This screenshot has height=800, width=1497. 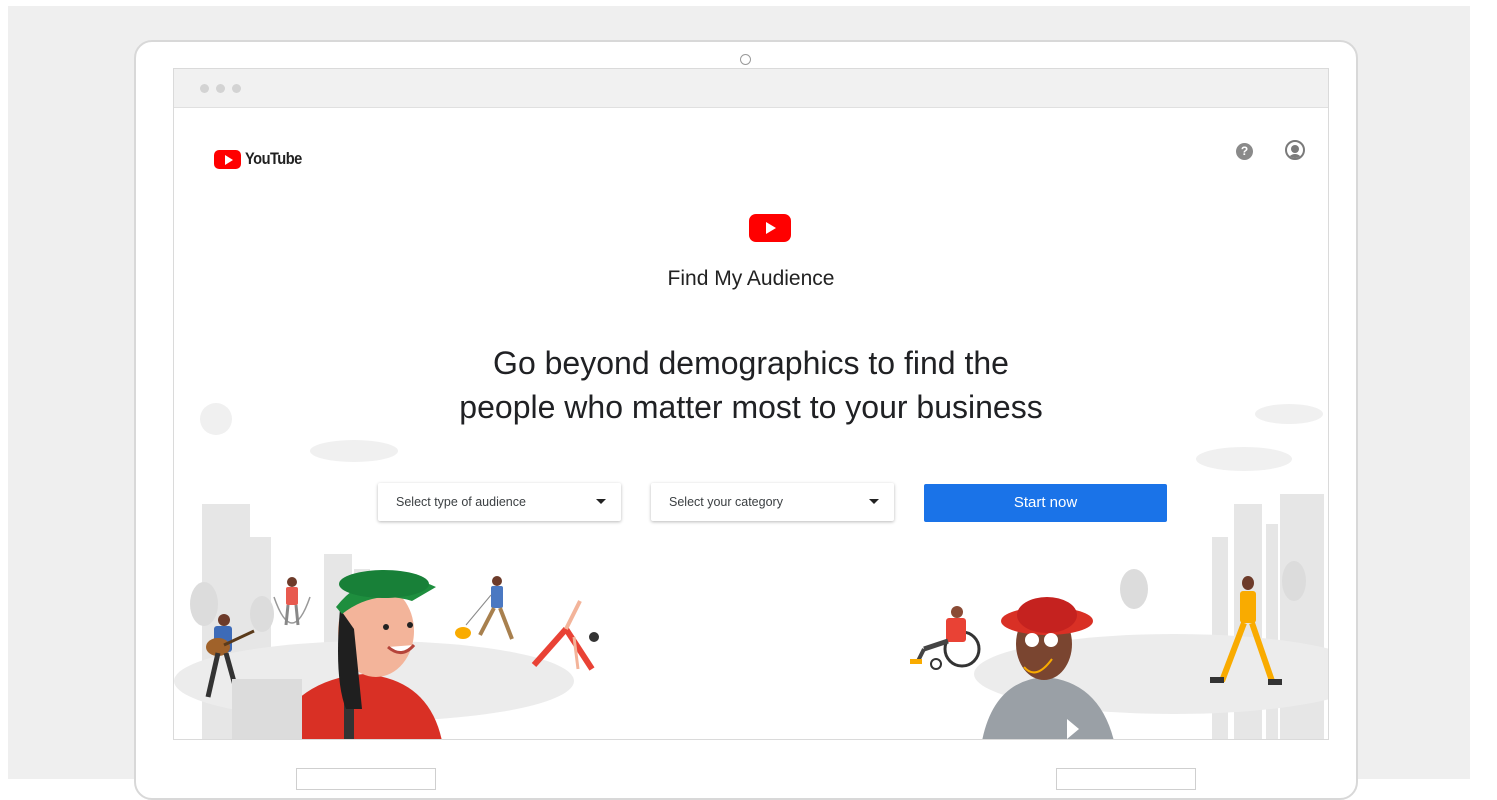 I want to click on youtube-wordmark: YouTube, so click(x=273, y=158).